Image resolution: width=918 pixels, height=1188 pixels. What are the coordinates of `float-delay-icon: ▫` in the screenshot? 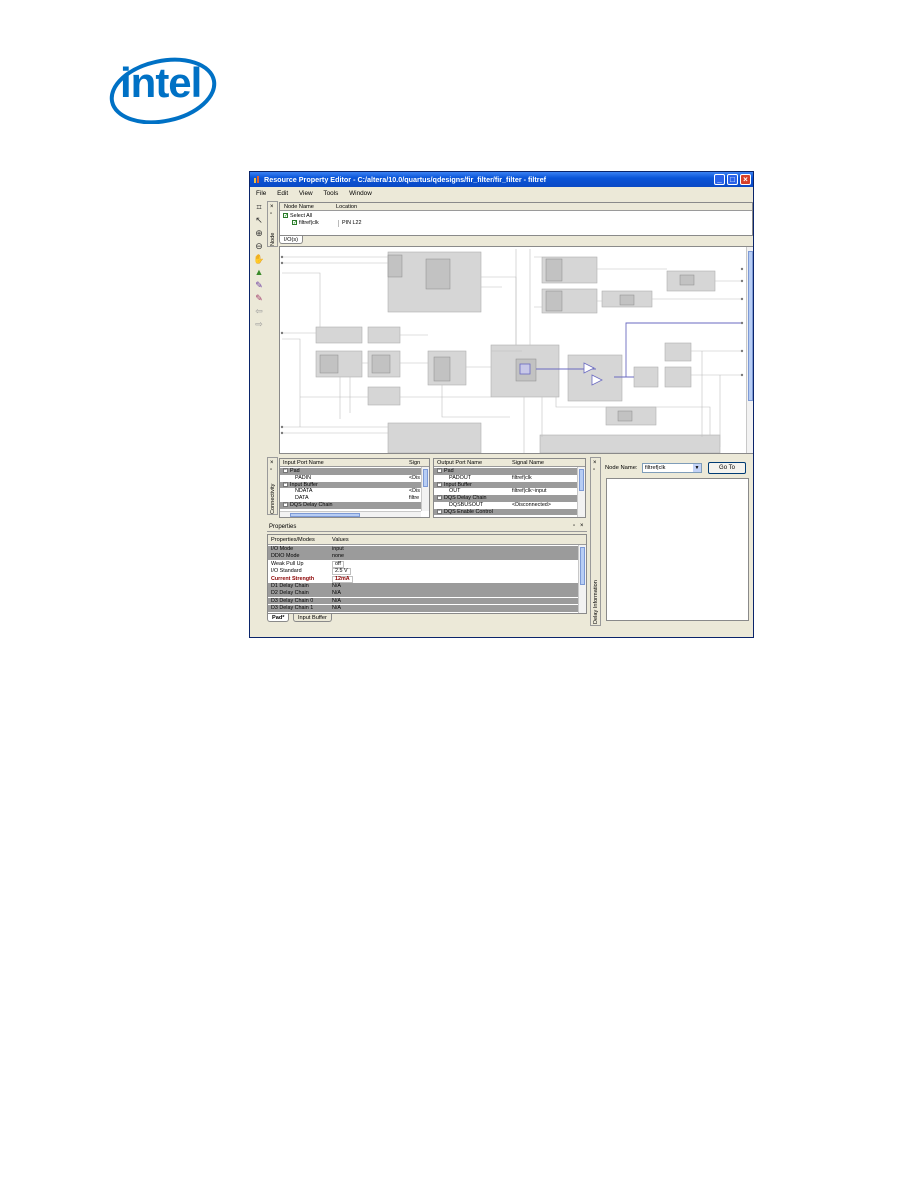 It's located at (594, 470).